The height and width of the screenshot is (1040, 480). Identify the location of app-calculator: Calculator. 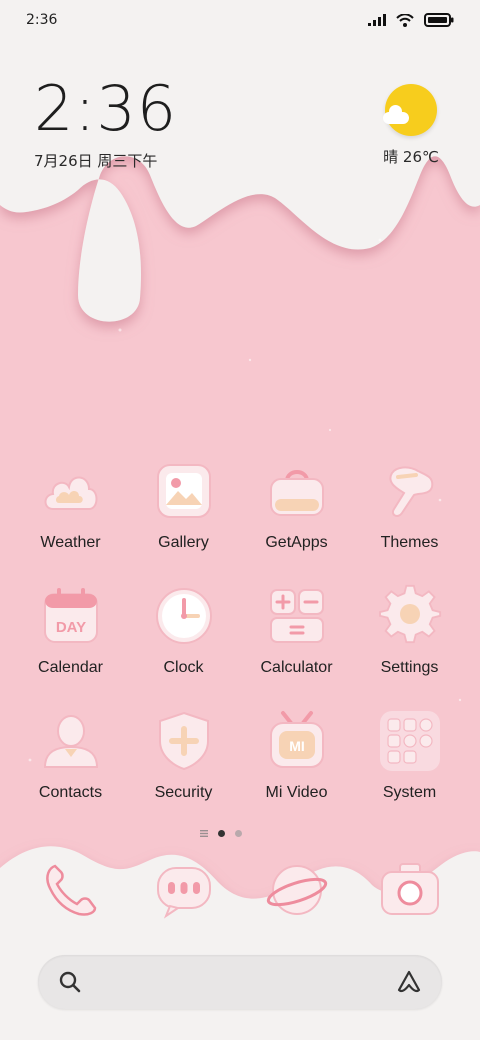
(296, 637).